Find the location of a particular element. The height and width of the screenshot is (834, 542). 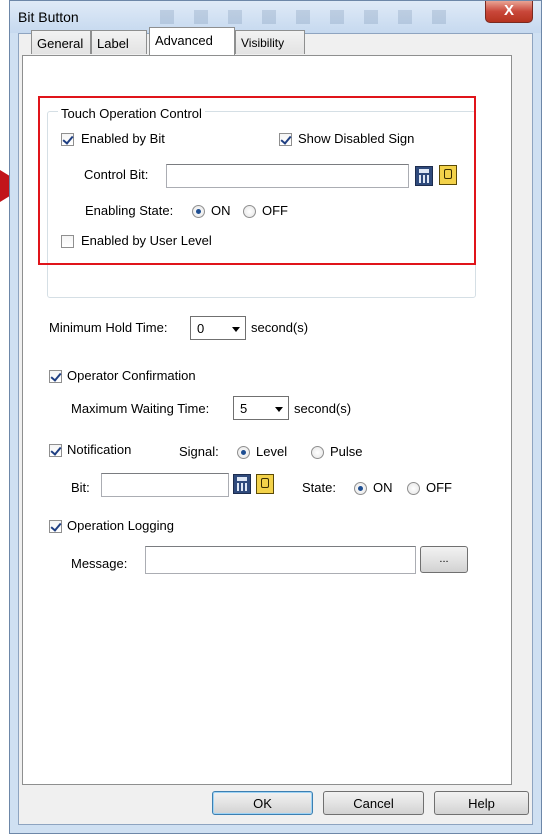

minimum-hold-time-value: 0 is located at coordinates (201, 328).